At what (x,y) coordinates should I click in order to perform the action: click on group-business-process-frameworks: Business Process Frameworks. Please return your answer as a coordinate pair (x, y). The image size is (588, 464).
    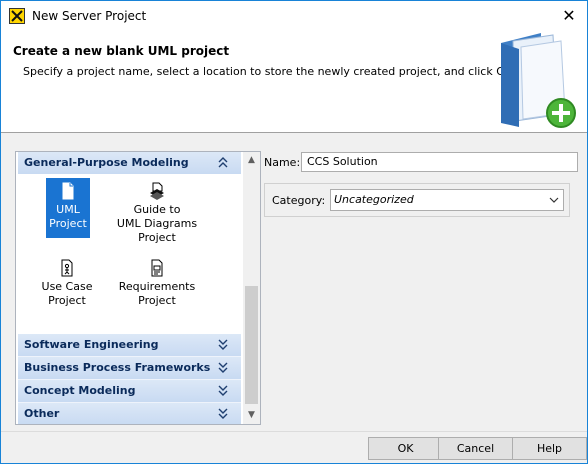
    Looking at the image, I should click on (129, 368).